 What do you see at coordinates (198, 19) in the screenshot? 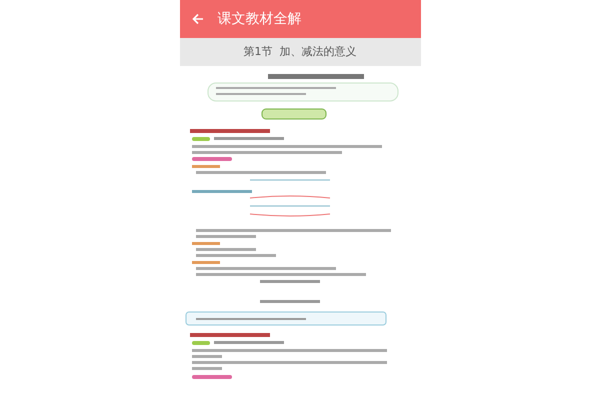
I see `back-icon` at bounding box center [198, 19].